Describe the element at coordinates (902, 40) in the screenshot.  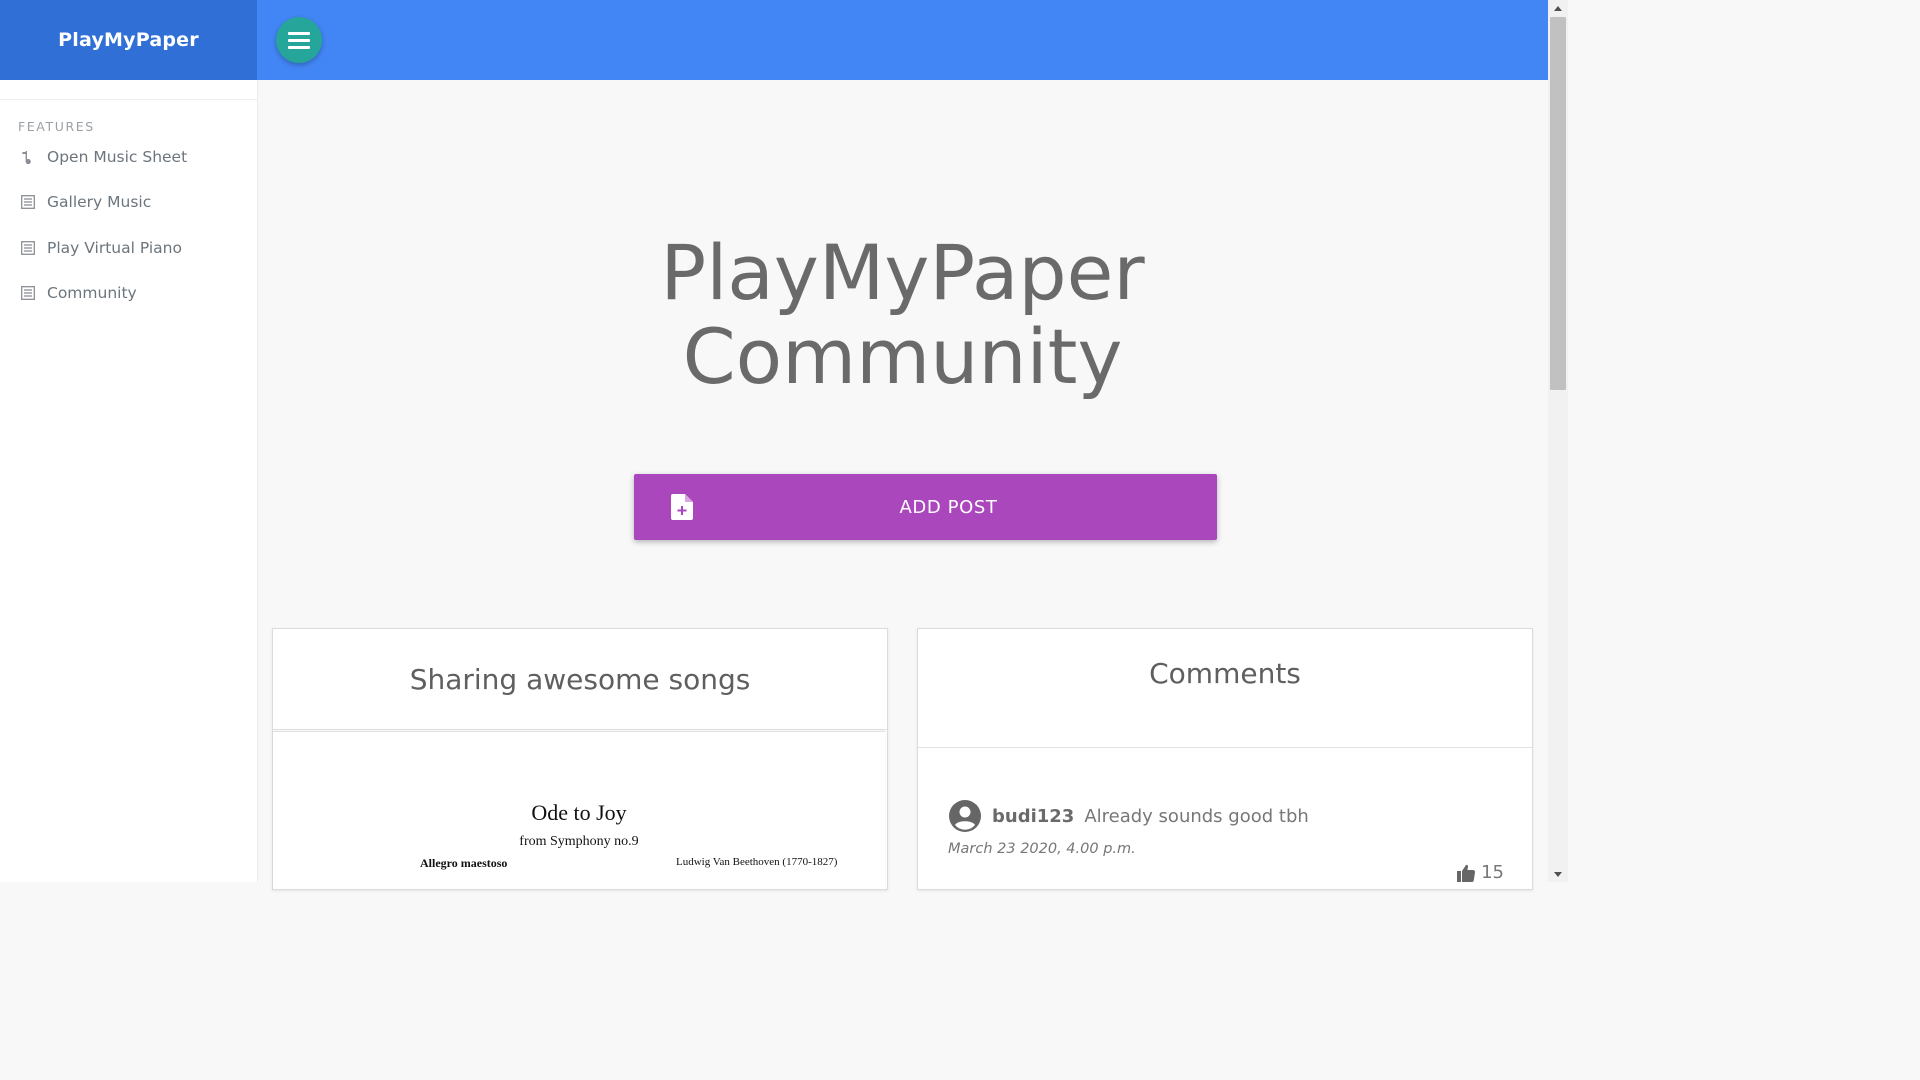
I see `top-bar` at that location.